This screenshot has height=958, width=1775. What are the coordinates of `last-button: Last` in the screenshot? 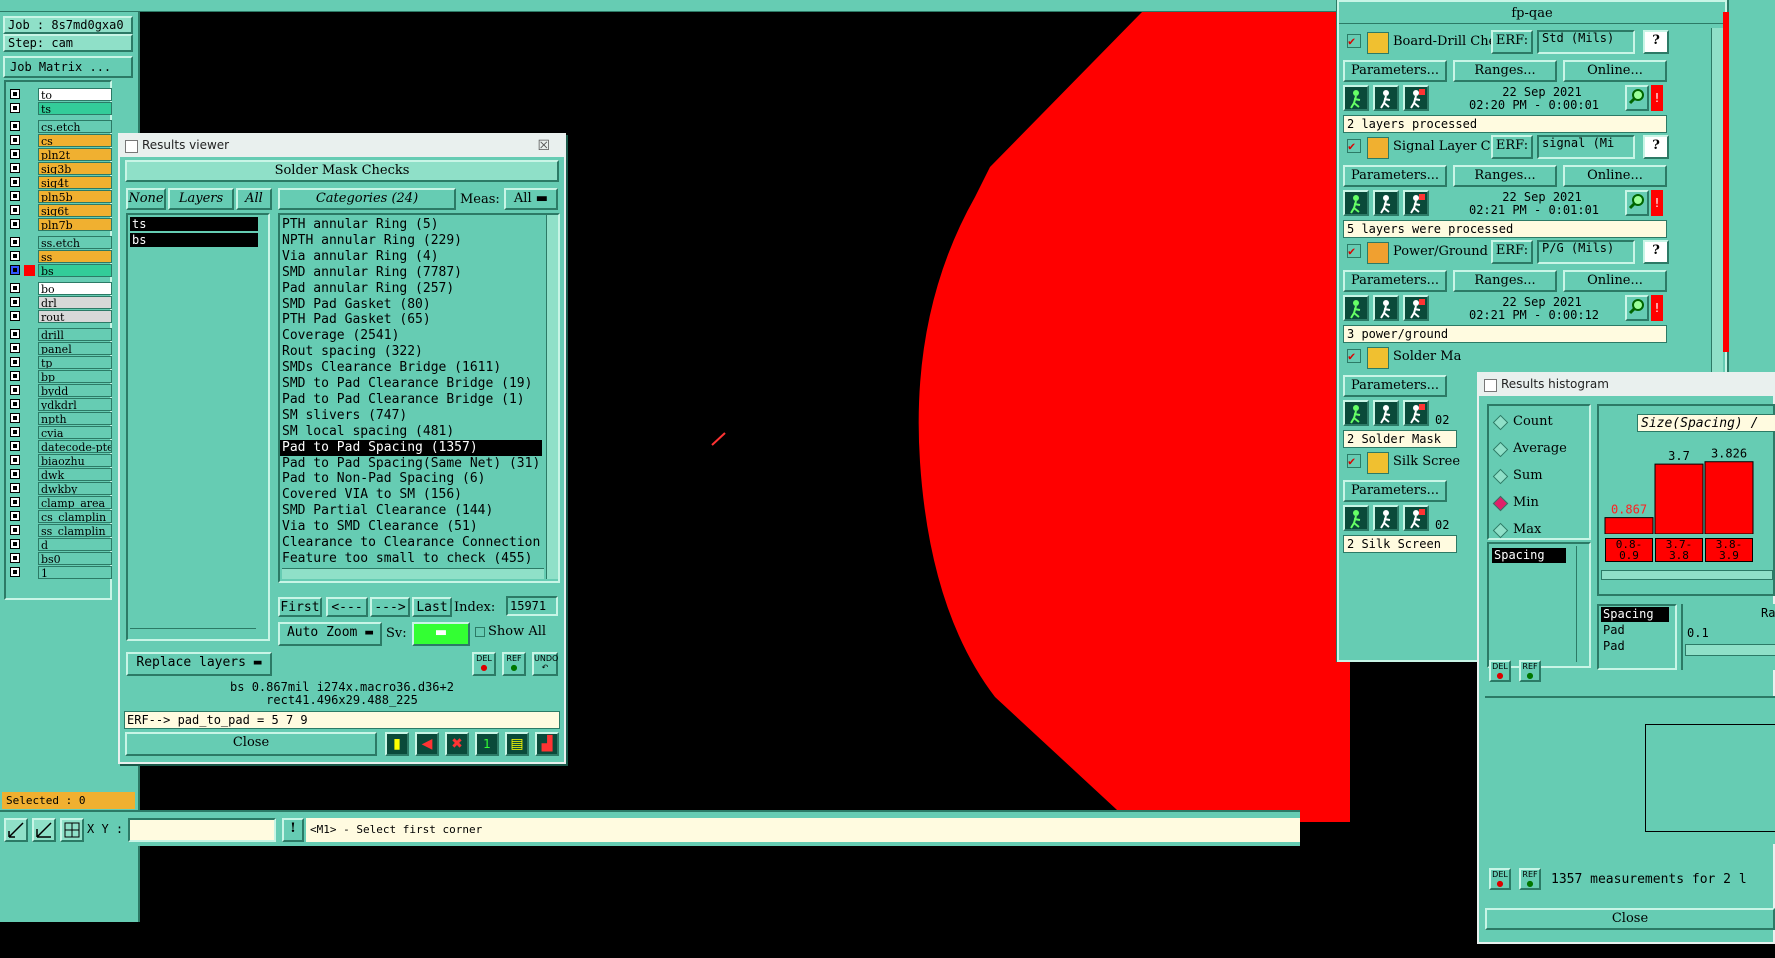 It's located at (432, 607).